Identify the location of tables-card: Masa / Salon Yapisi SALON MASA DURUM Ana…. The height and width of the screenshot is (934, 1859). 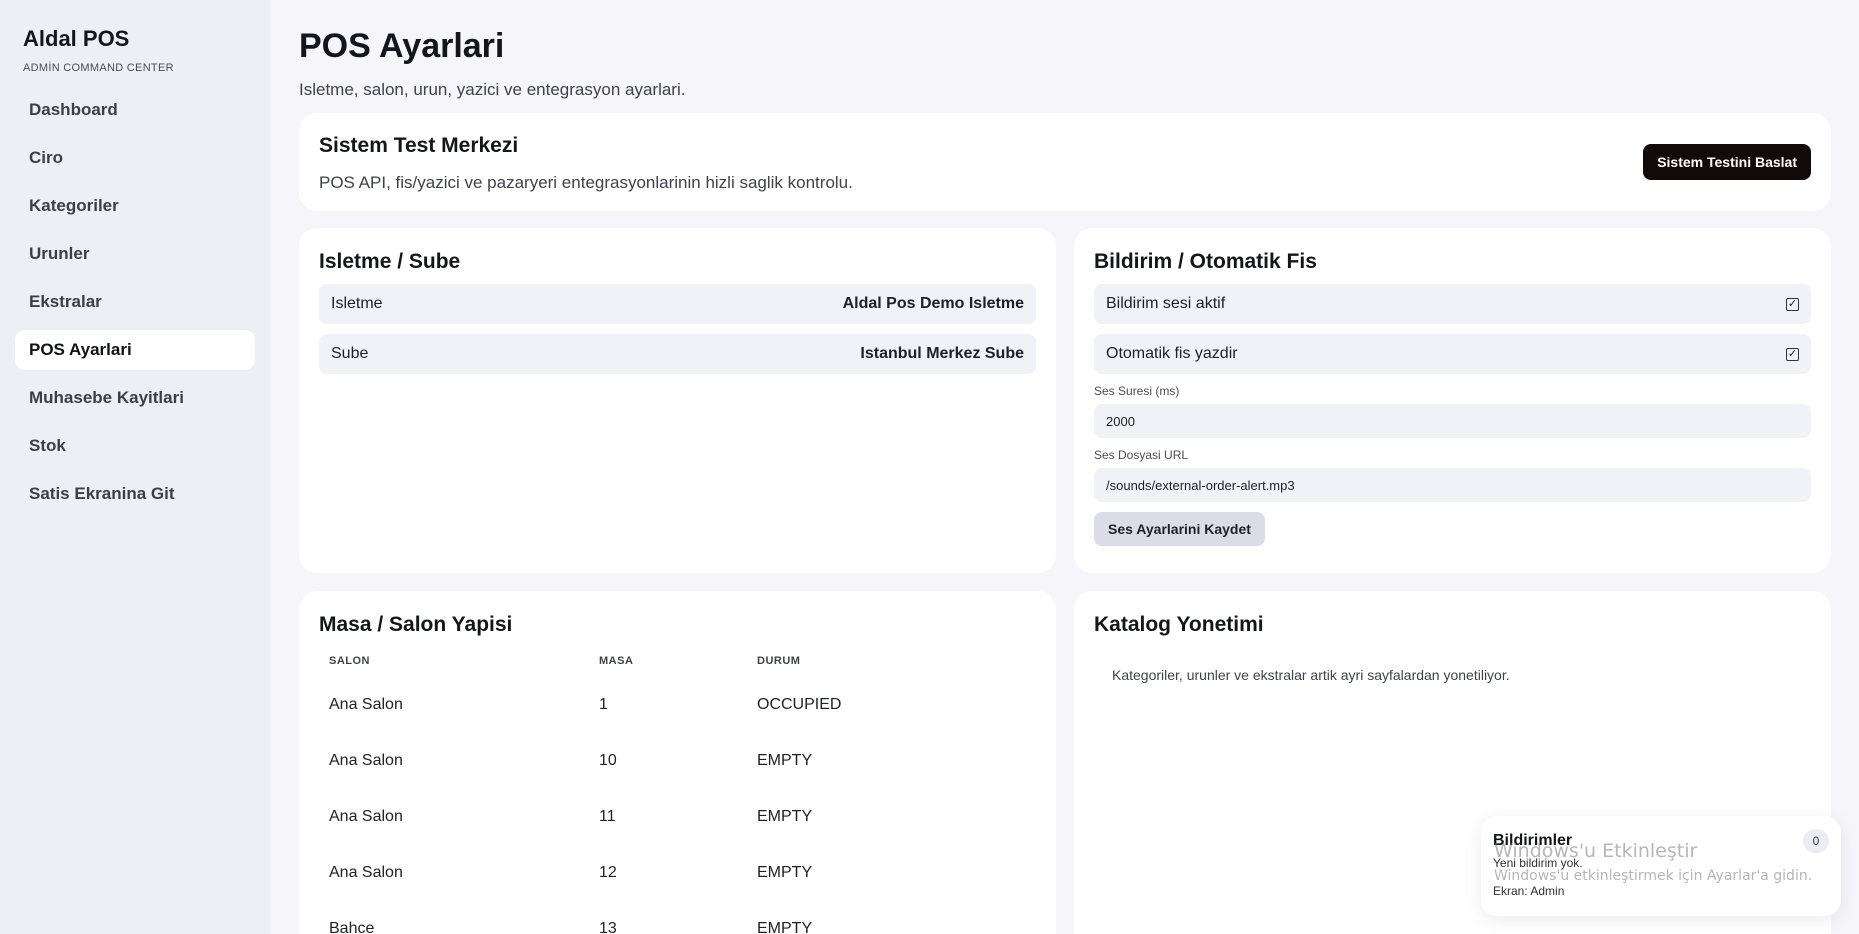
(677, 762).